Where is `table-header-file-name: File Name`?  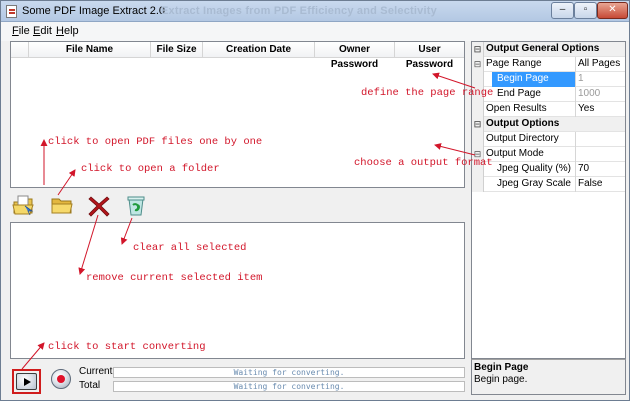
table-header-file-name: File Name is located at coordinates (90, 50).